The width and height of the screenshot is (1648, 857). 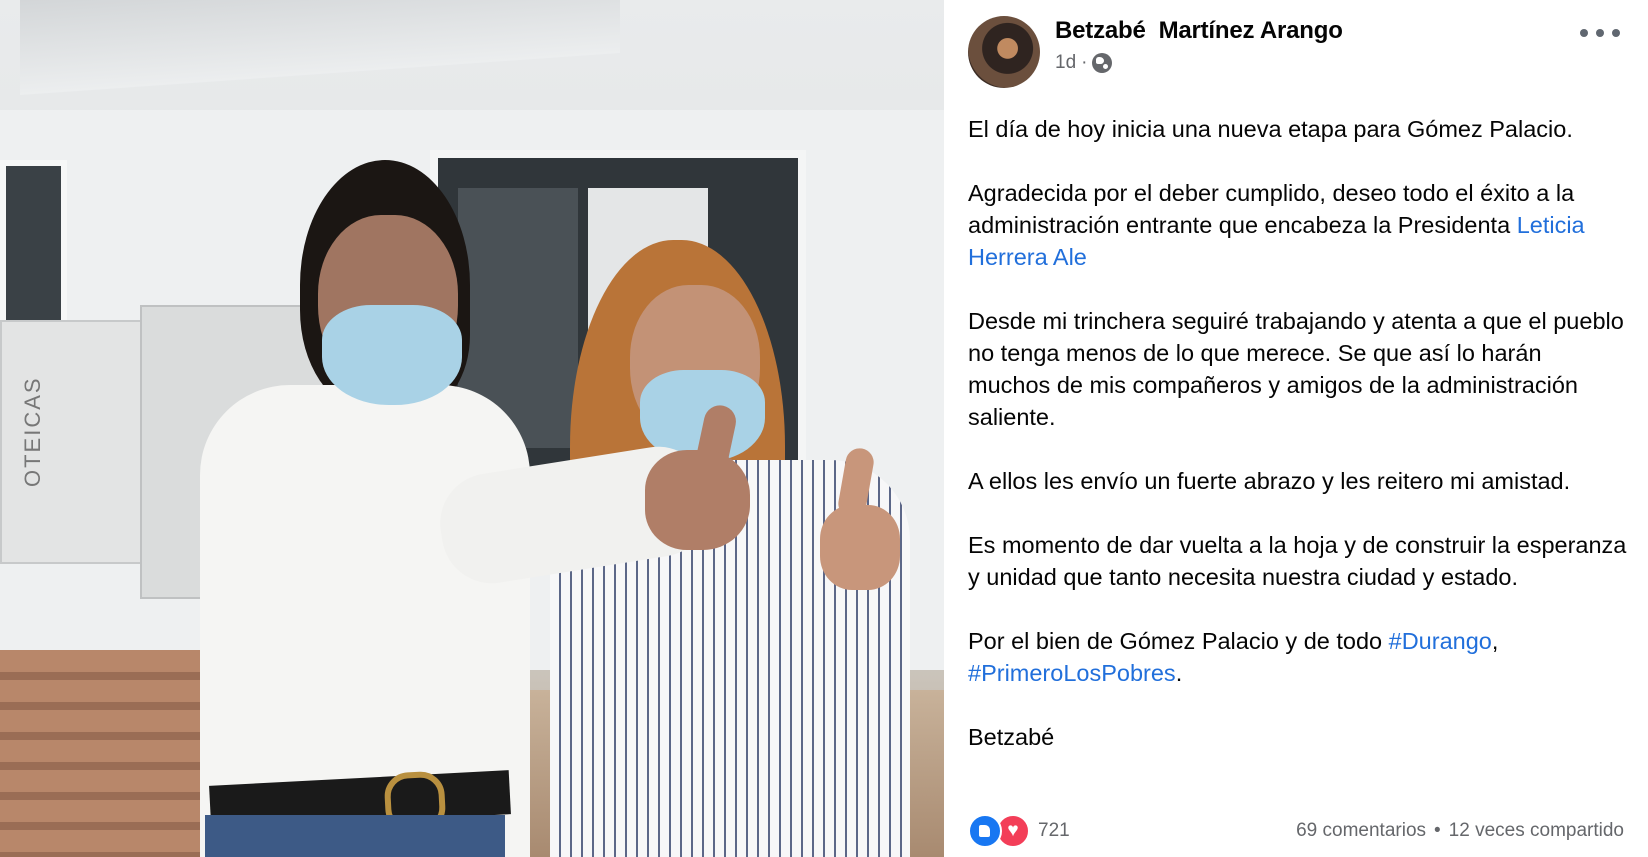 What do you see at coordinates (1600, 33) in the screenshot?
I see `more-horizontal-icon` at bounding box center [1600, 33].